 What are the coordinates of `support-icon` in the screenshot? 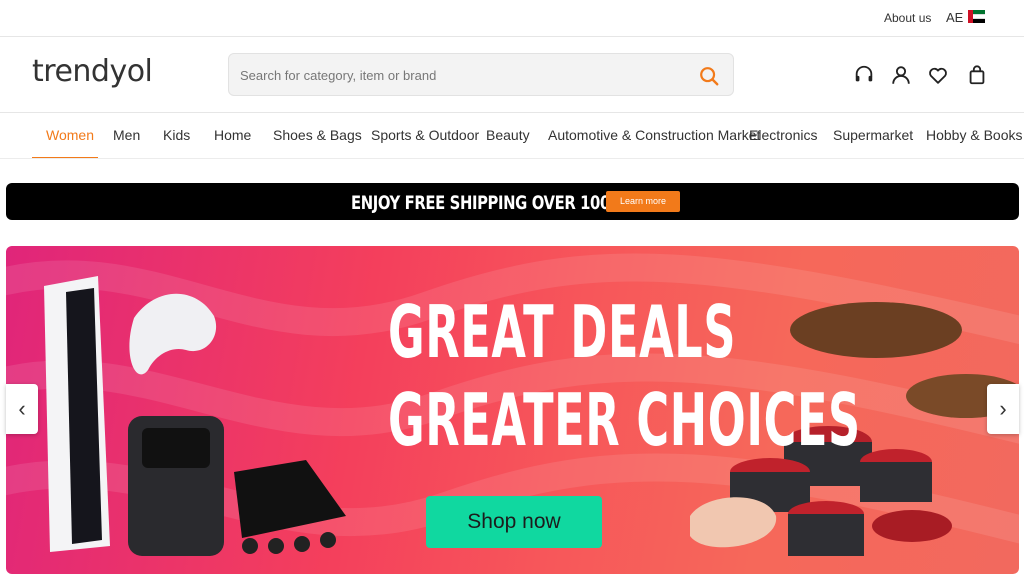 It's located at (864, 75).